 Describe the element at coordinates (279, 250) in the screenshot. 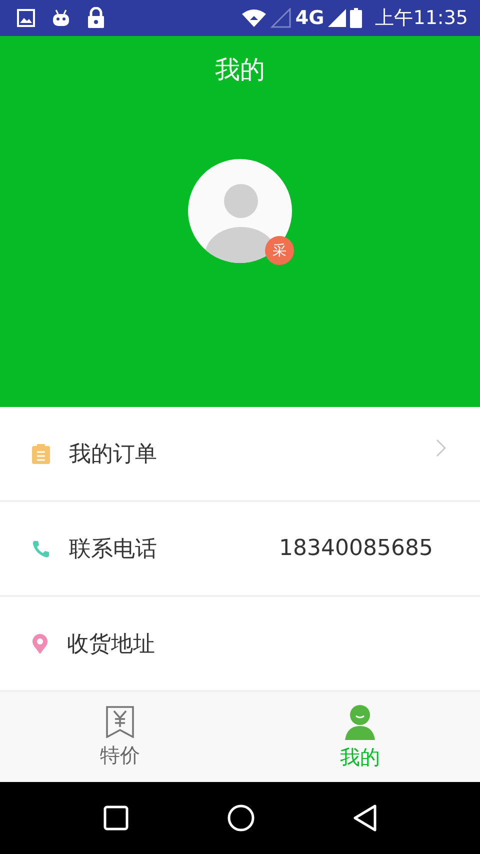

I see `avatar-badge: 采` at that location.